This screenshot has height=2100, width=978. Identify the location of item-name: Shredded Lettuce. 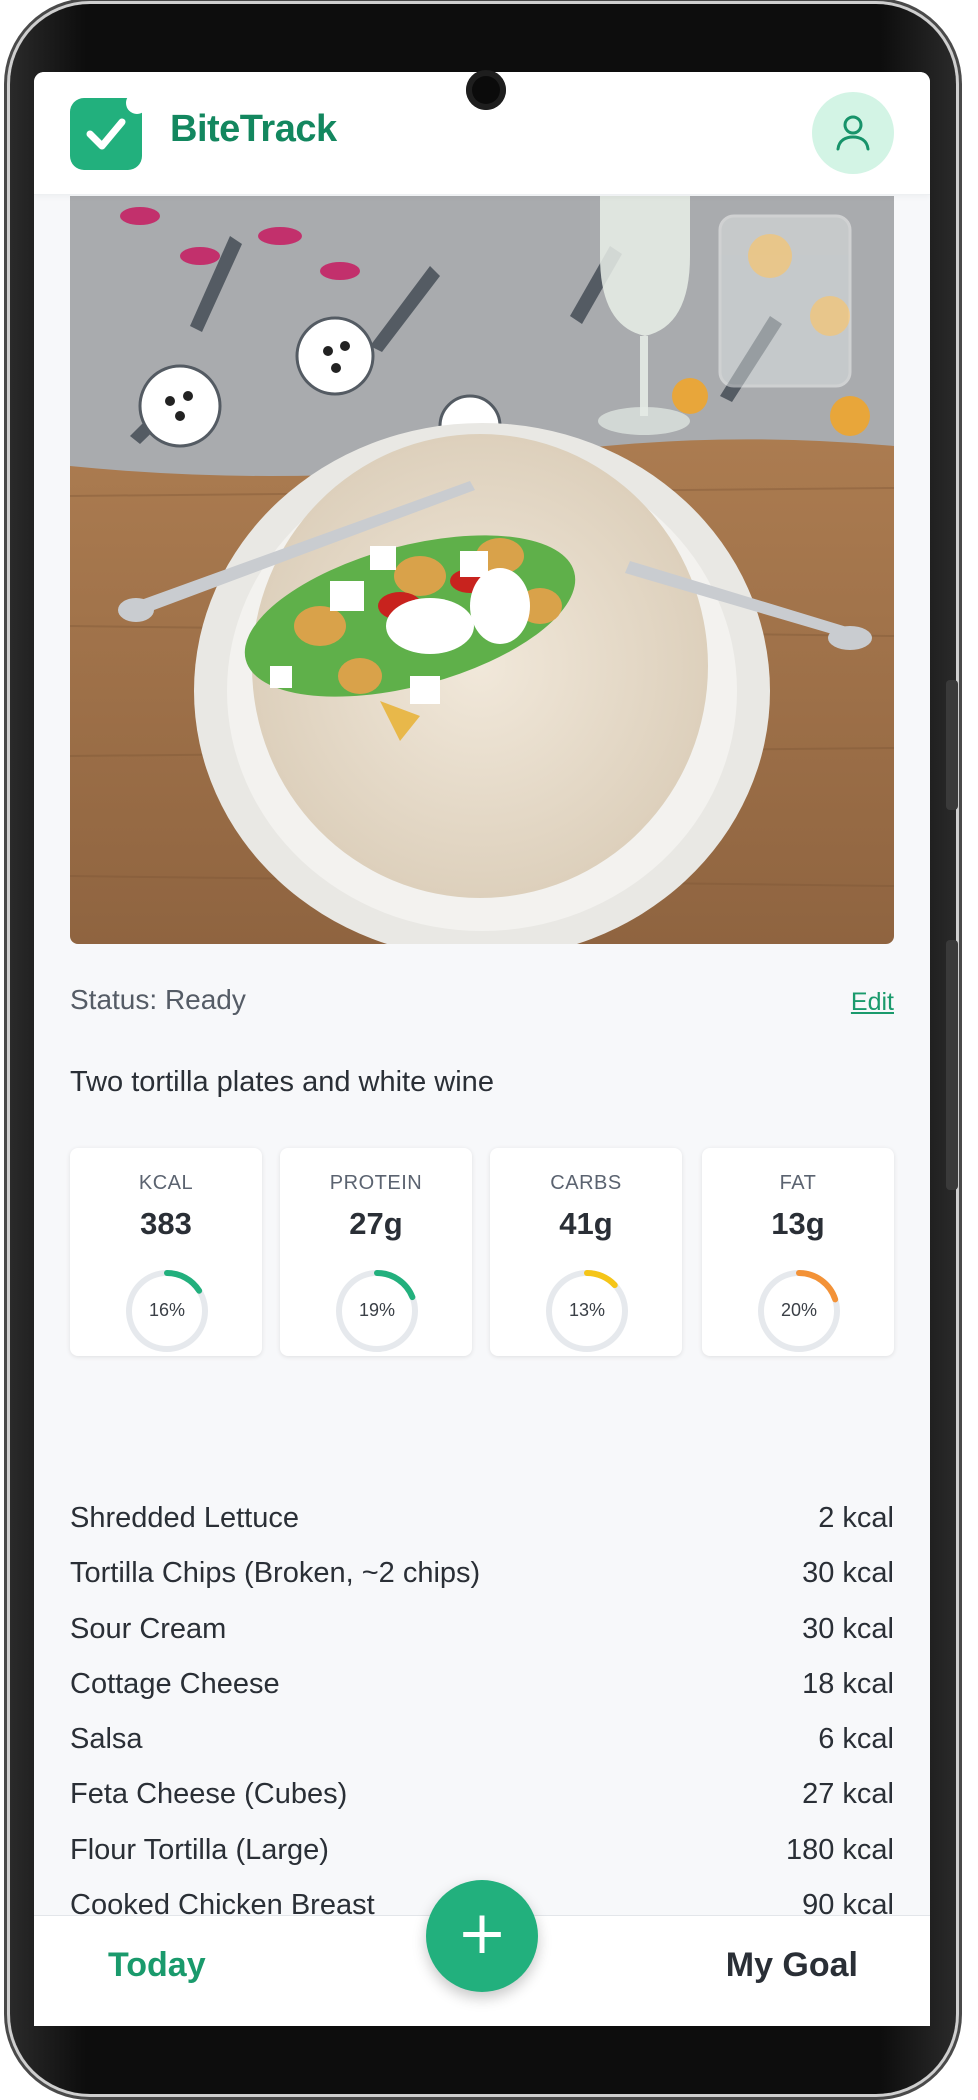
(184, 1518).